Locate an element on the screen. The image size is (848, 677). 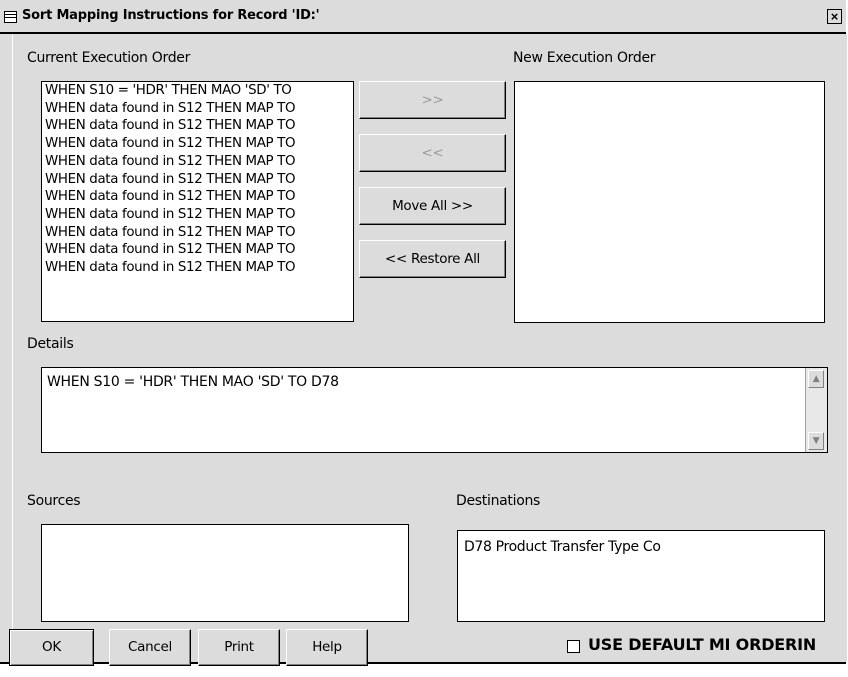
move-all-button: Move All >> is located at coordinates (432, 206).